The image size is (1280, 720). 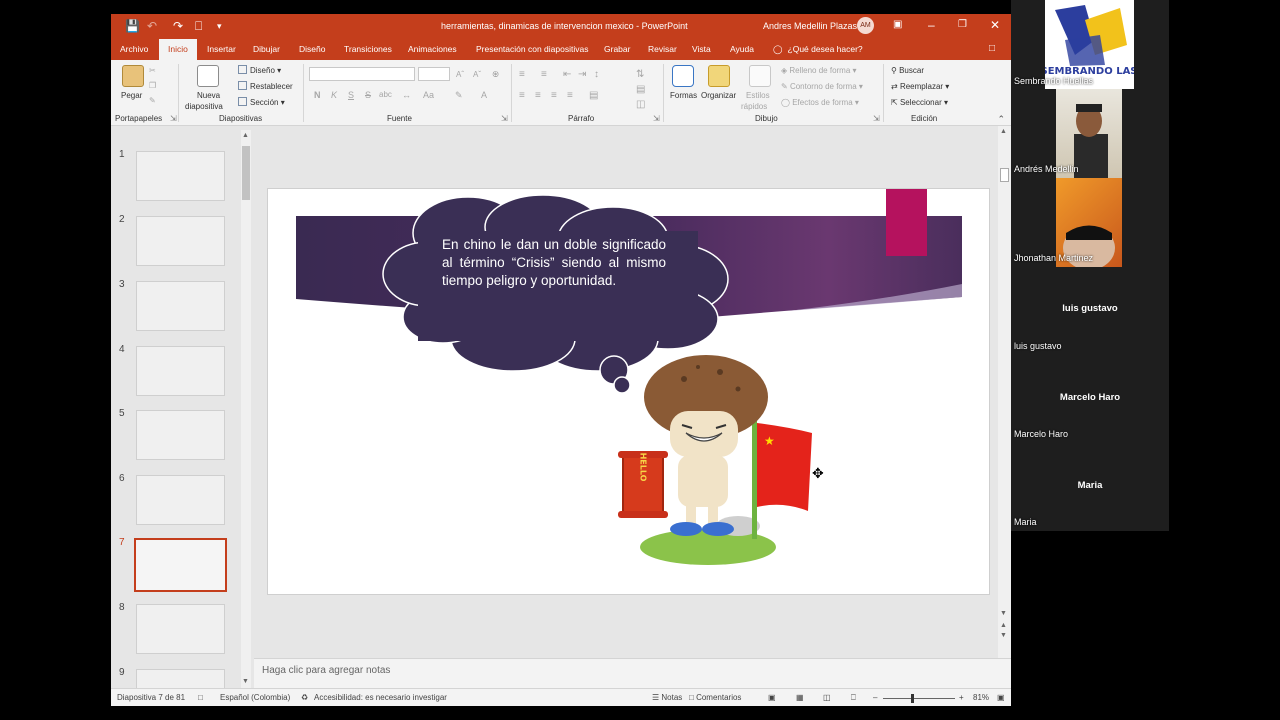 What do you see at coordinates (640, 89) in the screenshot?
I see `align-text-icon: ▤` at bounding box center [640, 89].